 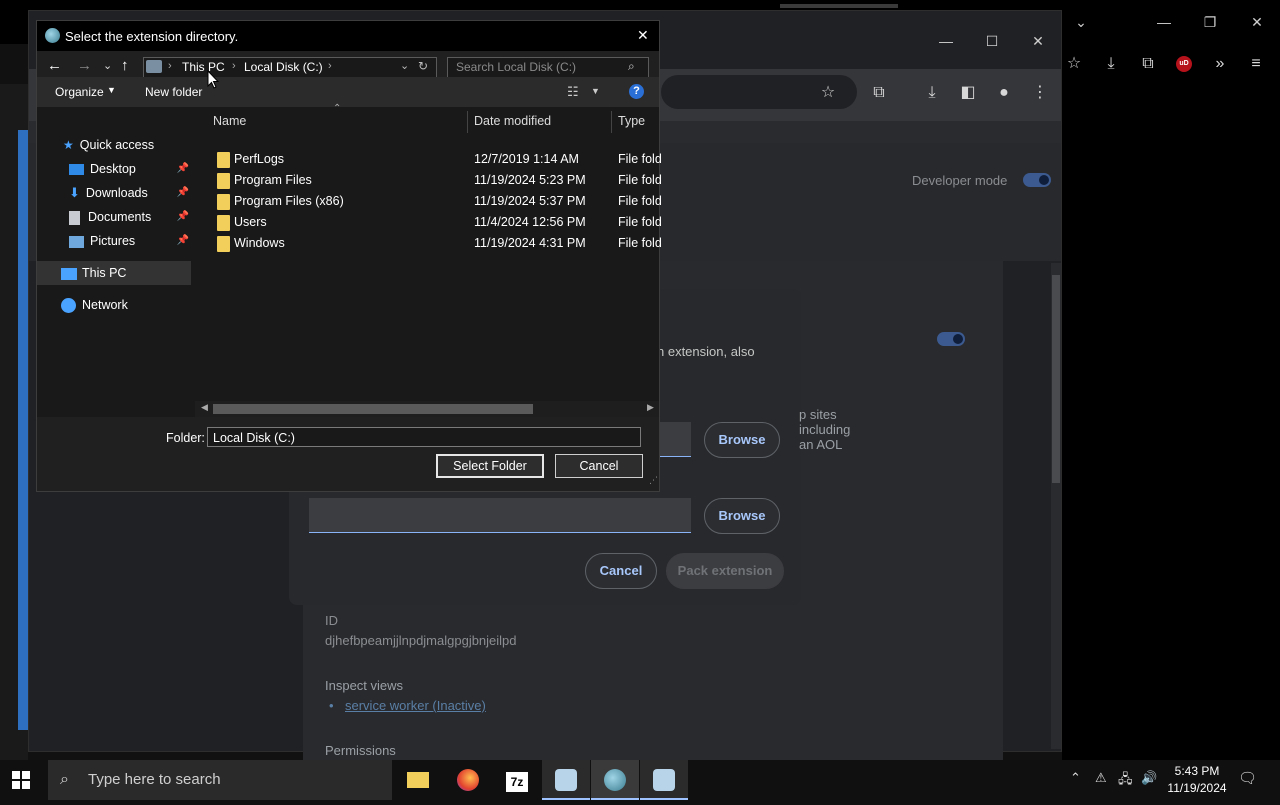 What do you see at coordinates (428, 159) in the screenshot?
I see `table-row: PerfLogs 12/7/2019 1:14 AM File fold` at bounding box center [428, 159].